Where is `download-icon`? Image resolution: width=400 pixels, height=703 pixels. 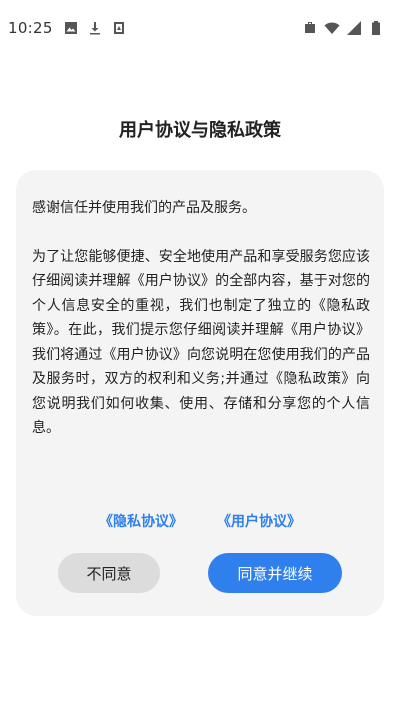
download-icon is located at coordinates (95, 28).